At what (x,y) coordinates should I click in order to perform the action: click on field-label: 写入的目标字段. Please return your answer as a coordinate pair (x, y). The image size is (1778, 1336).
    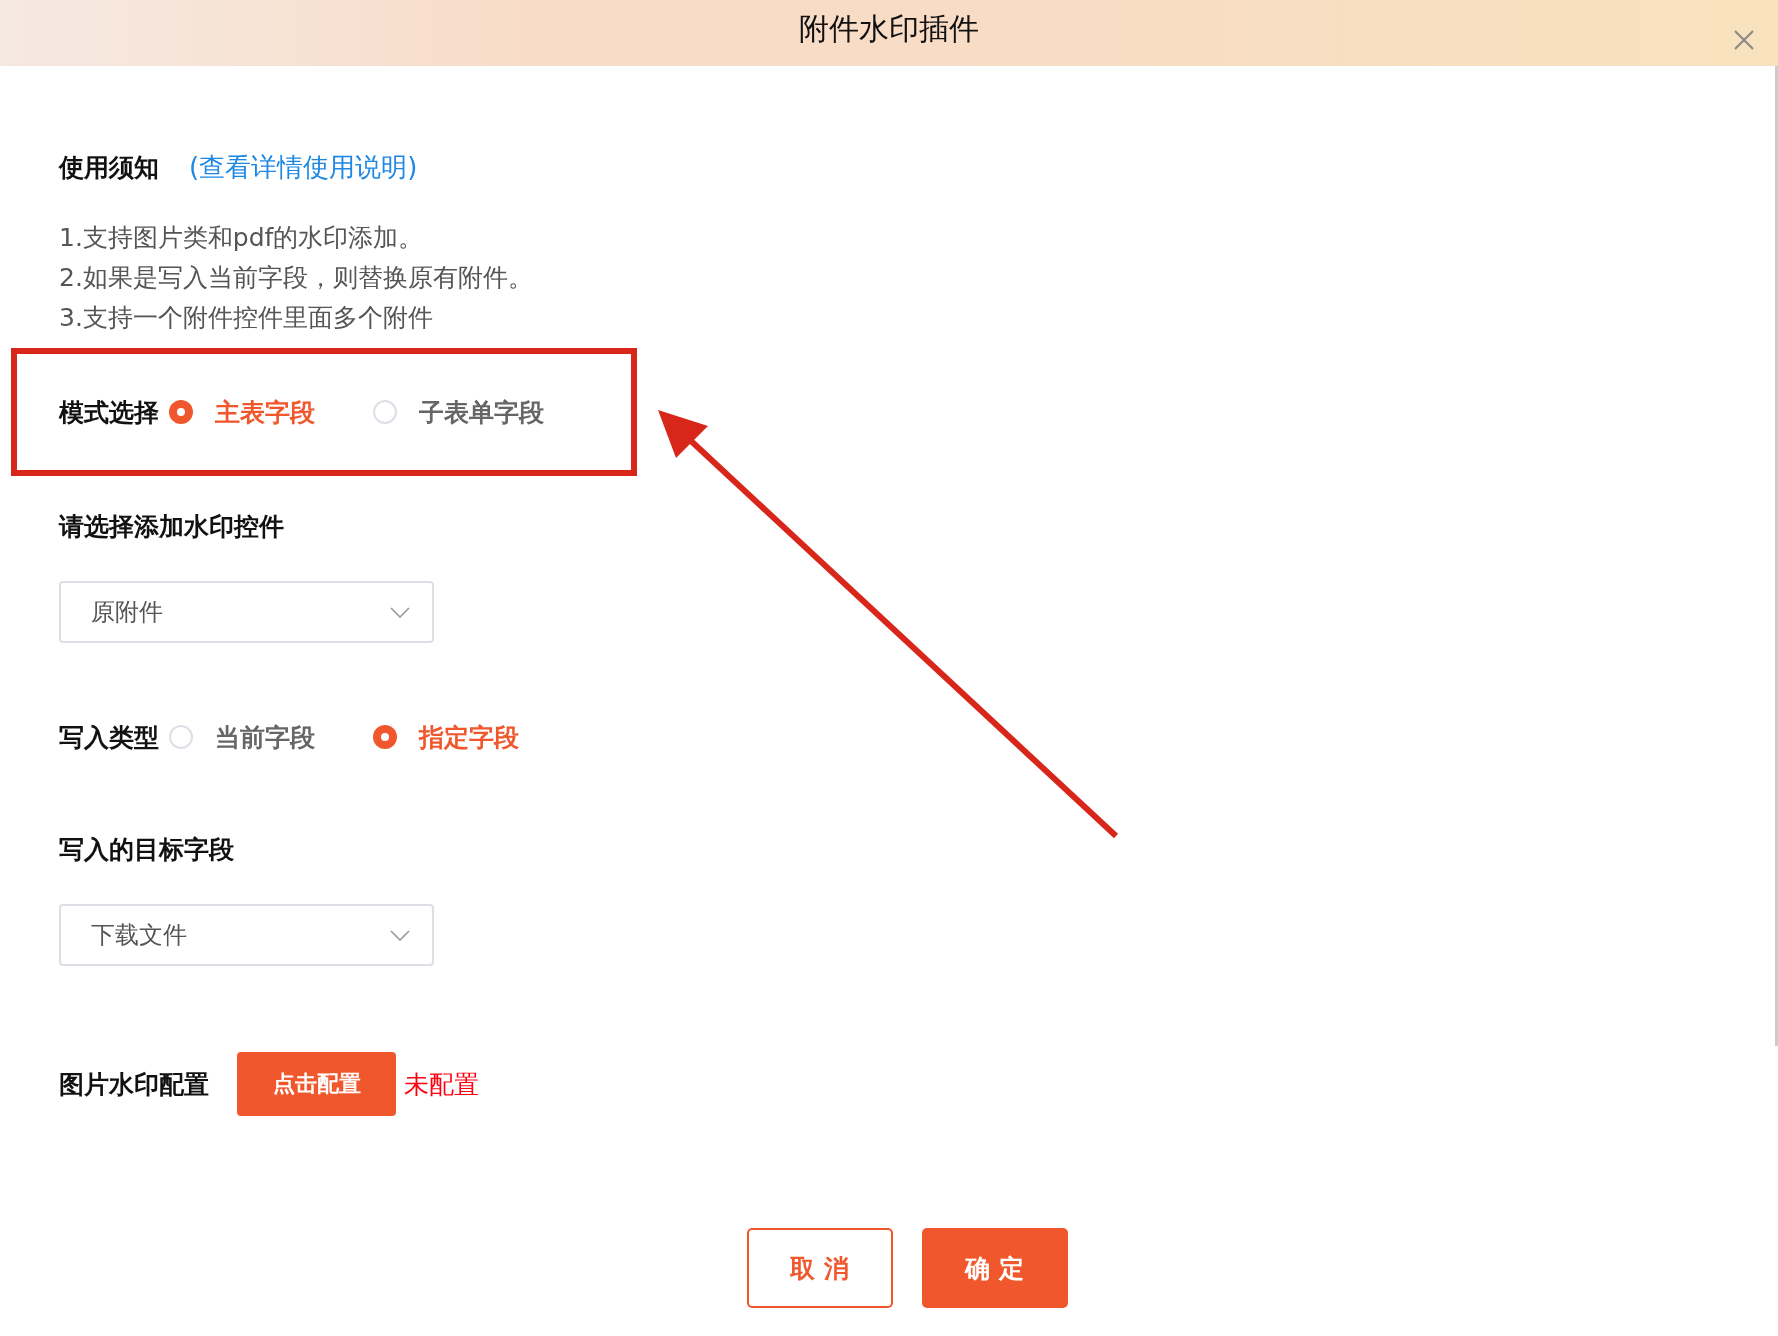
    Looking at the image, I should click on (146, 850).